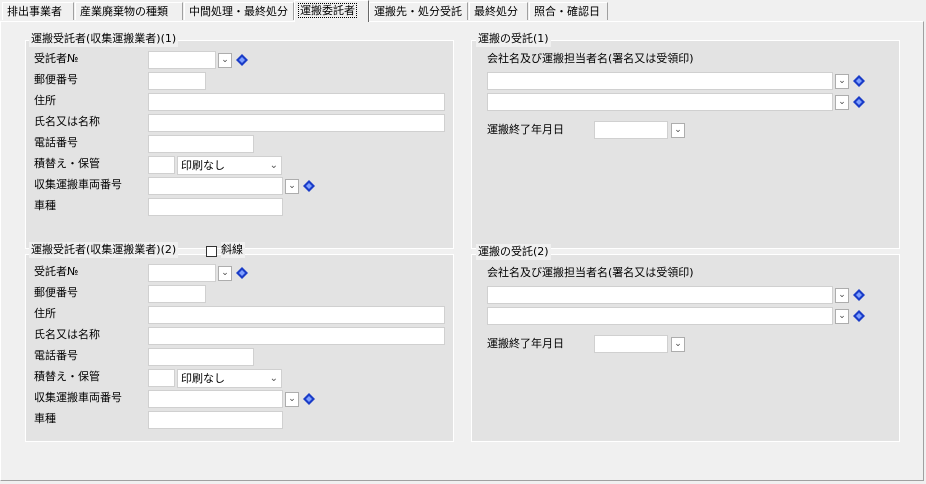 The image size is (926, 484). I want to click on contractor2-address-input, so click(296, 315).